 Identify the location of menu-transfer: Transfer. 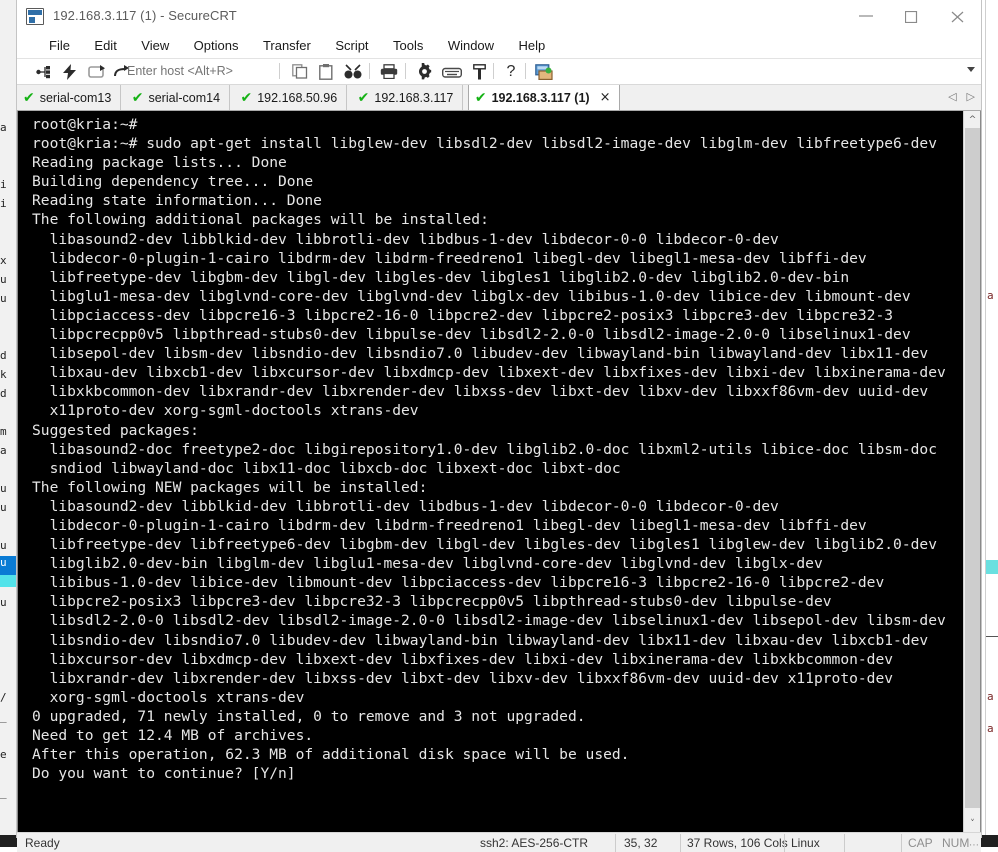
(287, 44).